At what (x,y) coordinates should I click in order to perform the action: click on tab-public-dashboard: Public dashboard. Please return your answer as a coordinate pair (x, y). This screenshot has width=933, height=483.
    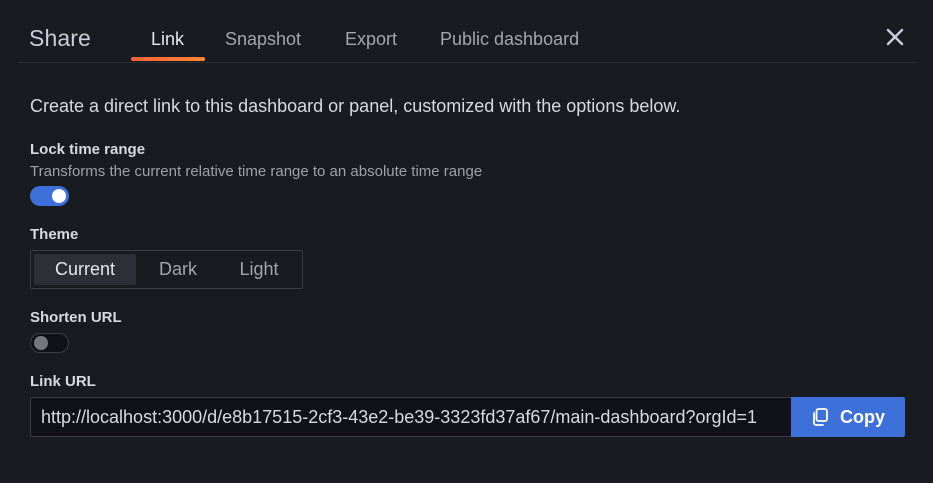
    Looking at the image, I should click on (509, 39).